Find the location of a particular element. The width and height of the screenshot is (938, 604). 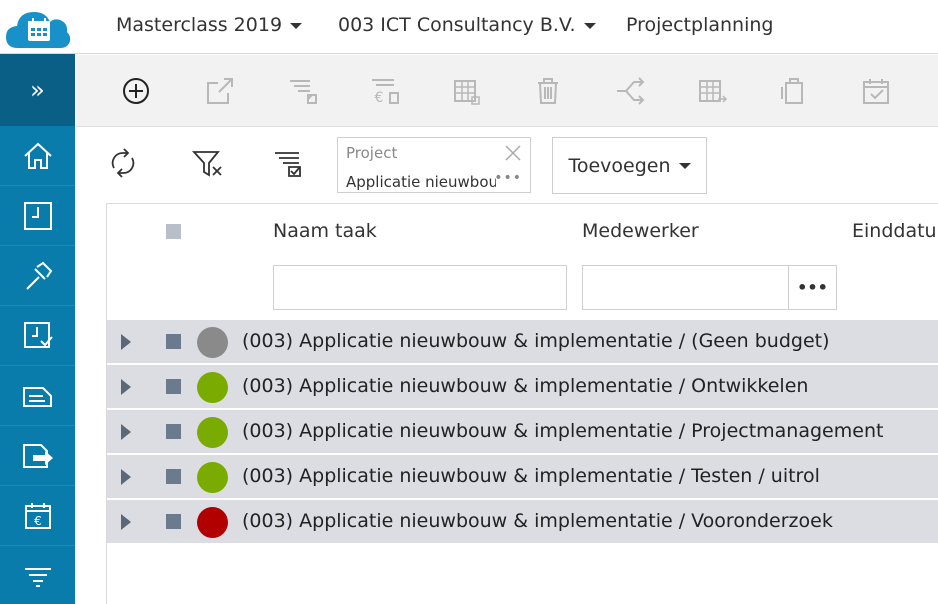

project-filter-more-button: ••• is located at coordinates (508, 178).